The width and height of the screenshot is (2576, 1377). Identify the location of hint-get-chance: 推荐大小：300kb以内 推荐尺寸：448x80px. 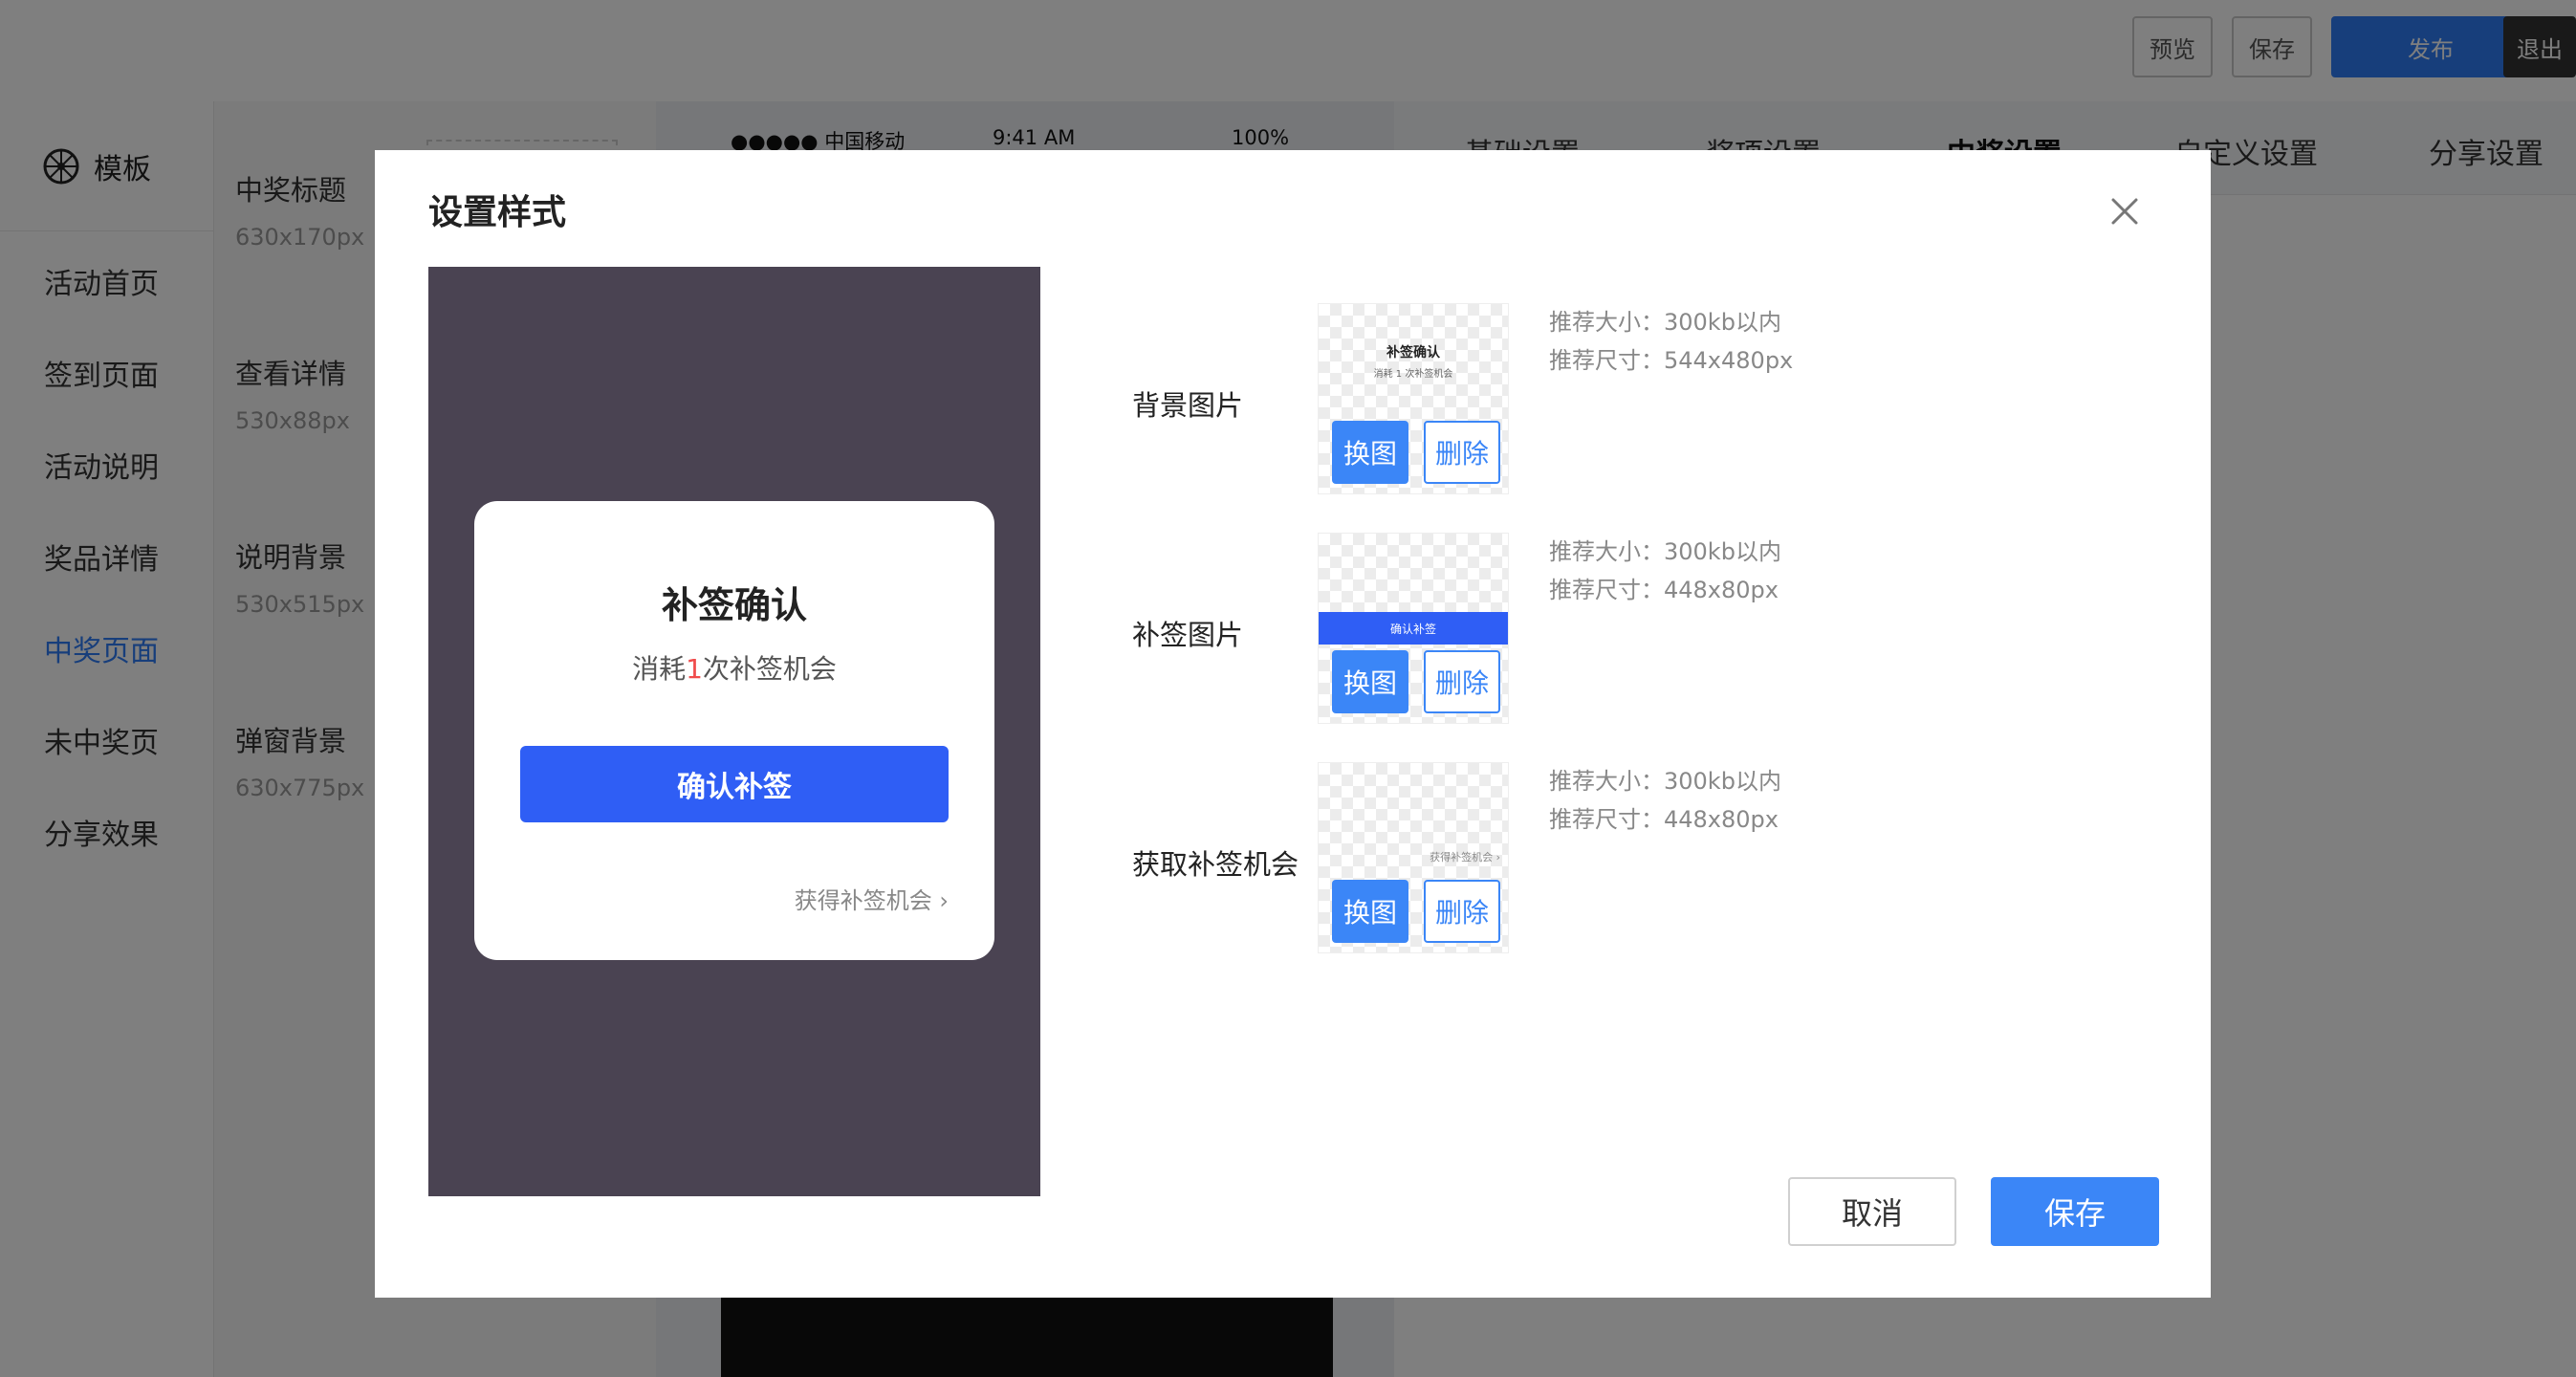
(1665, 801).